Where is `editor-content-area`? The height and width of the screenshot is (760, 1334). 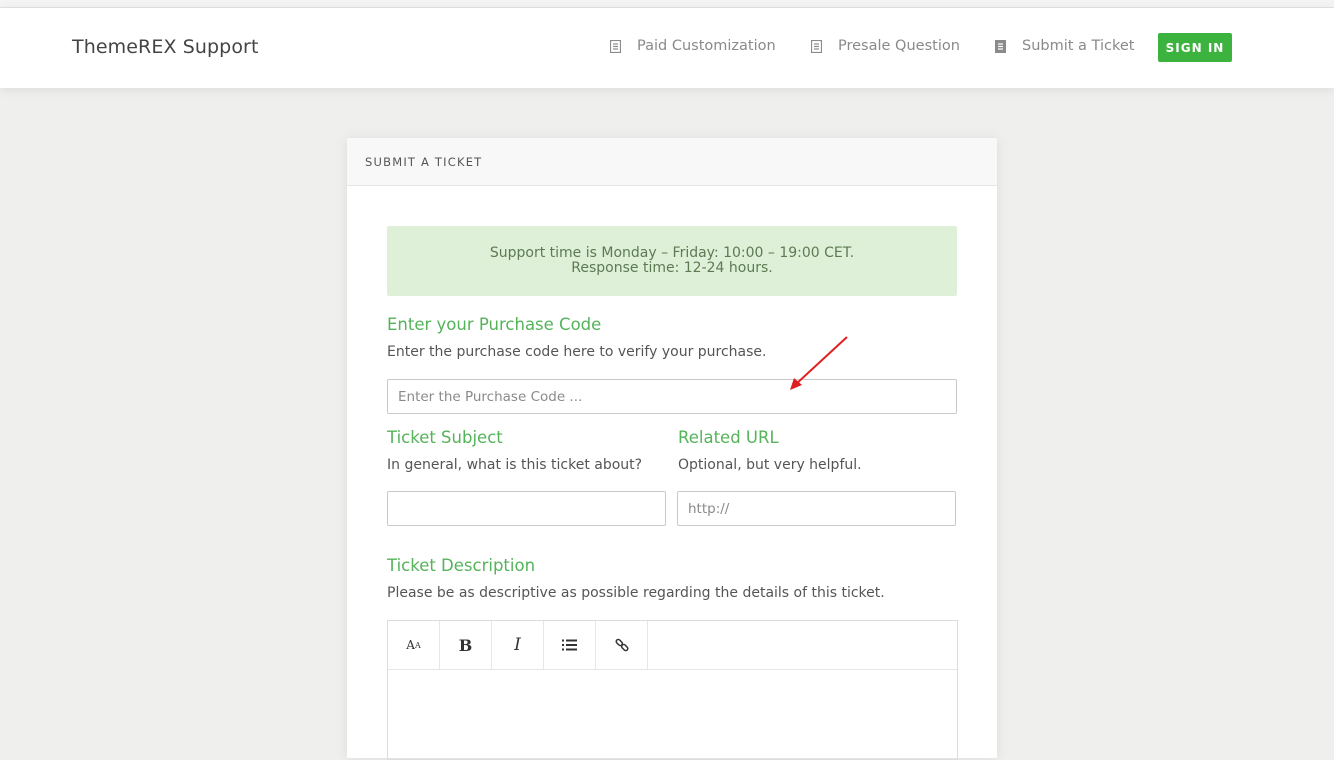
editor-content-area is located at coordinates (672, 715).